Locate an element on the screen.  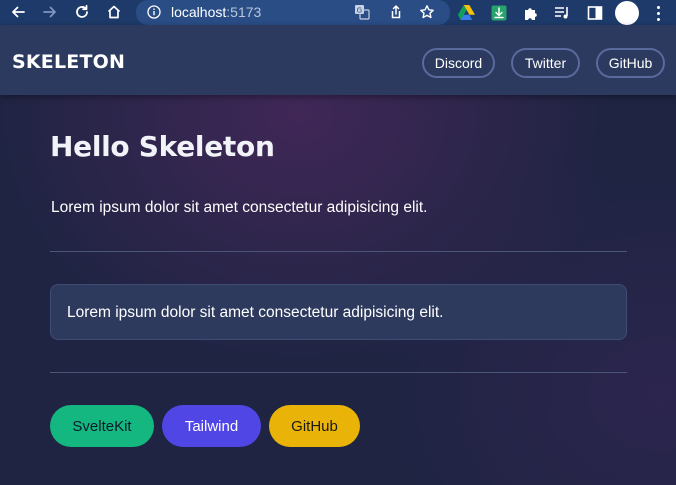
media-controls-icon is located at coordinates (562, 12).